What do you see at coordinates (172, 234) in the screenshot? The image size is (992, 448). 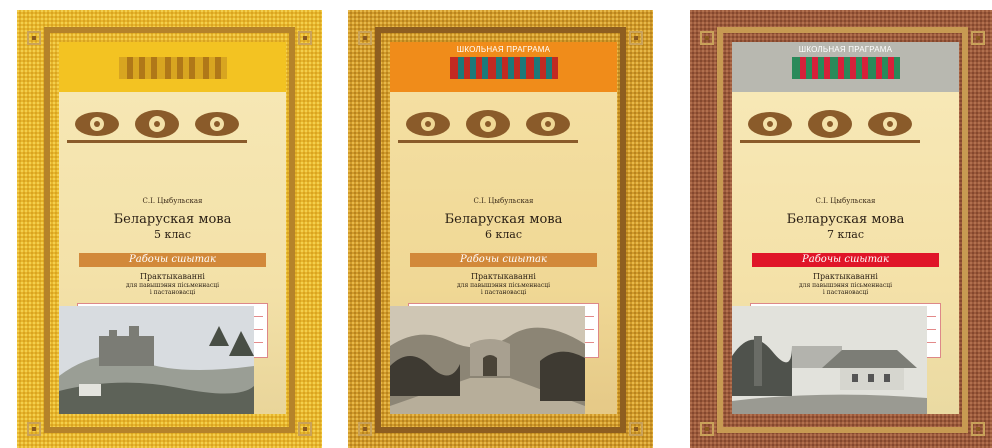 I see `grade-label: 5 клас` at bounding box center [172, 234].